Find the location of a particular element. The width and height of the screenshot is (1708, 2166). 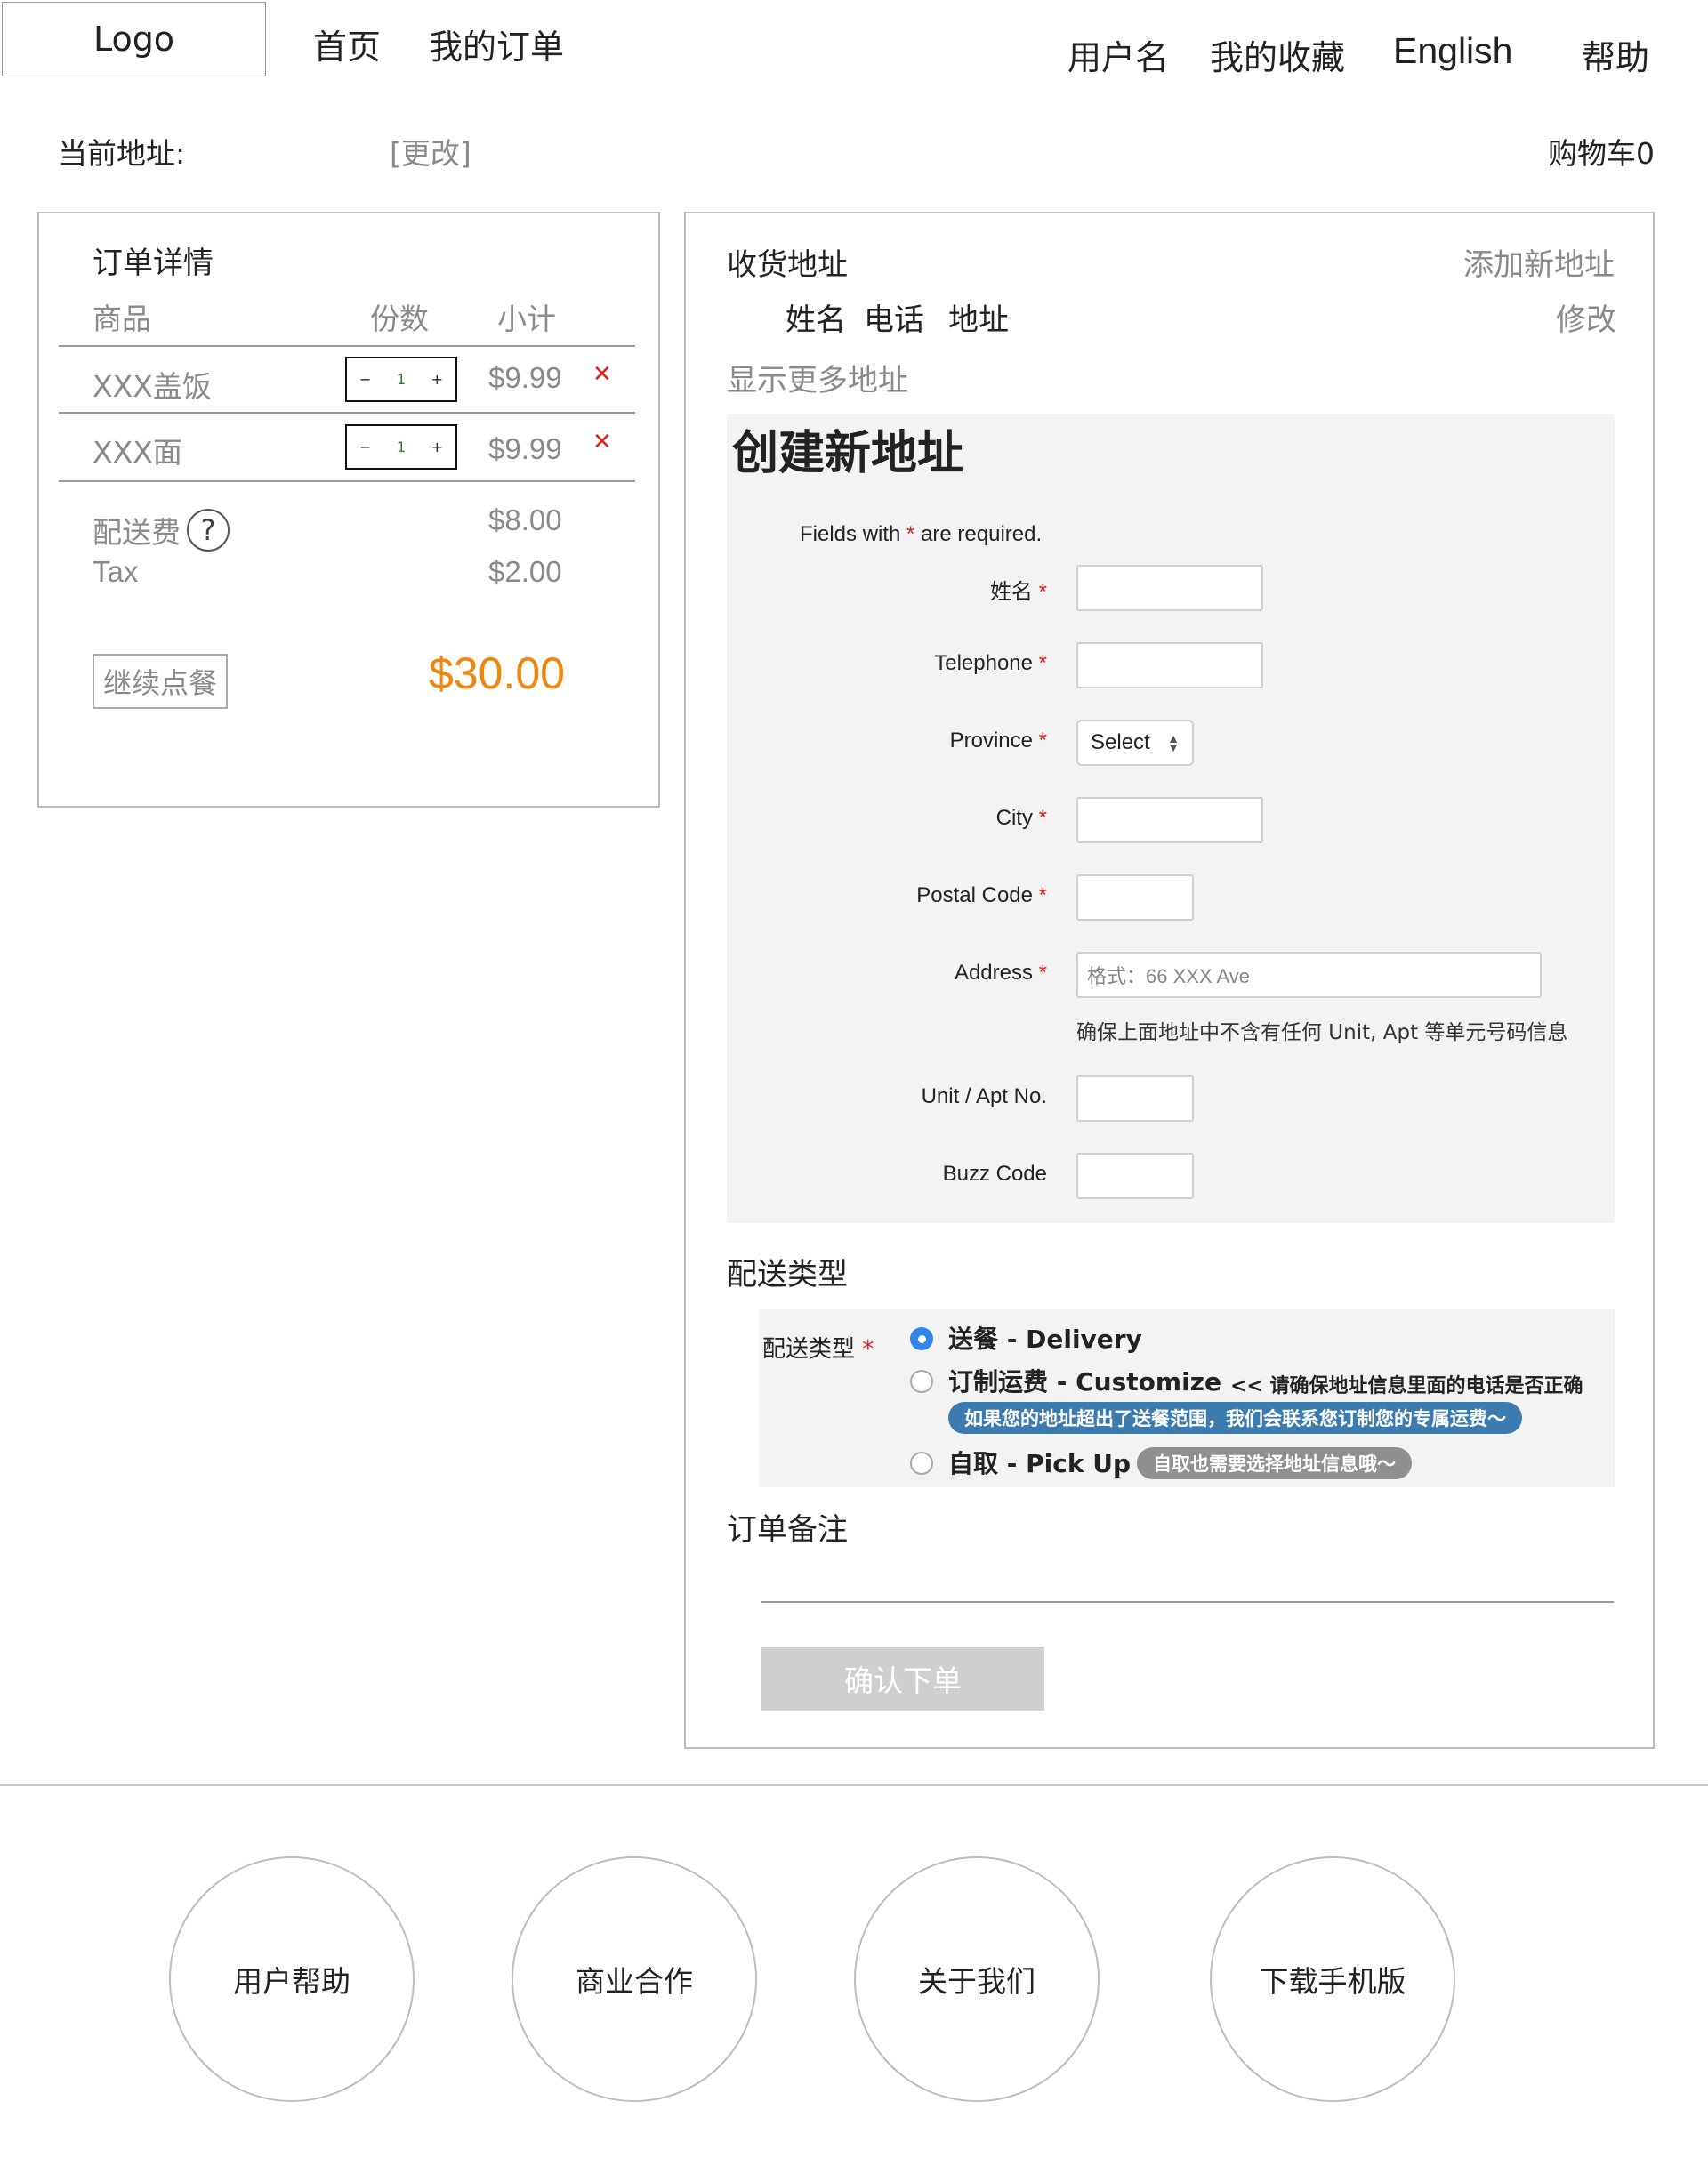

delivery-type-label: 配送类型 * is located at coordinates (818, 1349).